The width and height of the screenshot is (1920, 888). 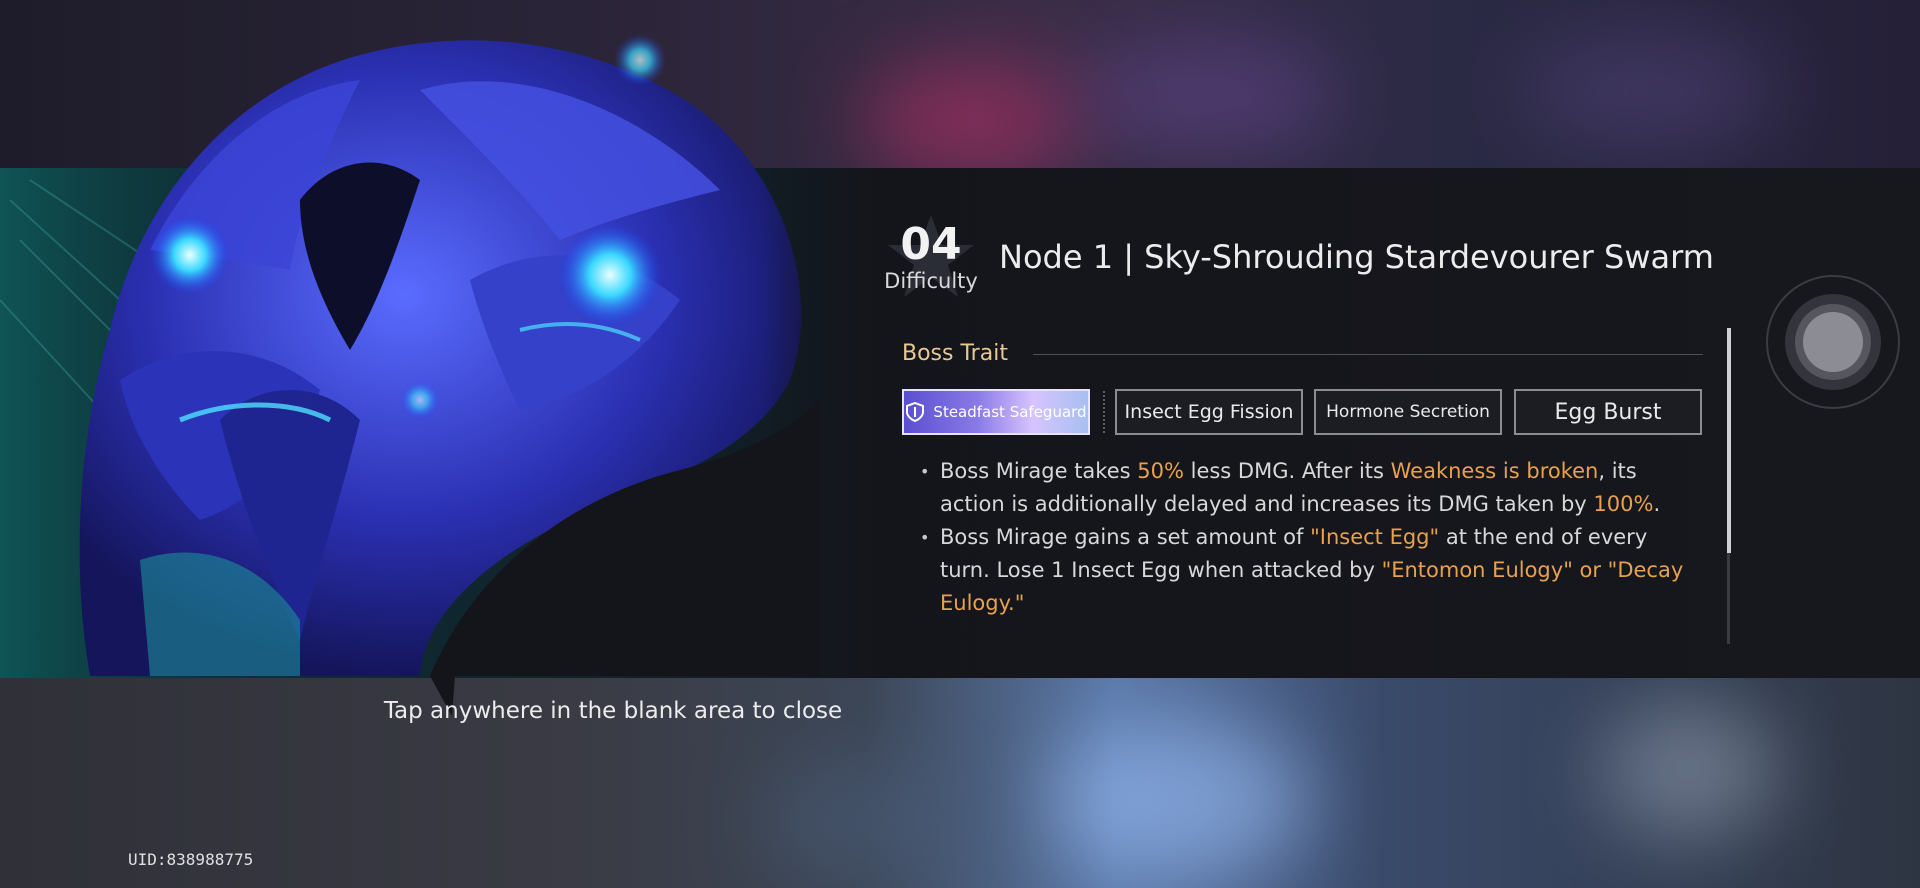 I want to click on close-hint: Tap anywhere in the blank area to close, so click(x=960, y=711).